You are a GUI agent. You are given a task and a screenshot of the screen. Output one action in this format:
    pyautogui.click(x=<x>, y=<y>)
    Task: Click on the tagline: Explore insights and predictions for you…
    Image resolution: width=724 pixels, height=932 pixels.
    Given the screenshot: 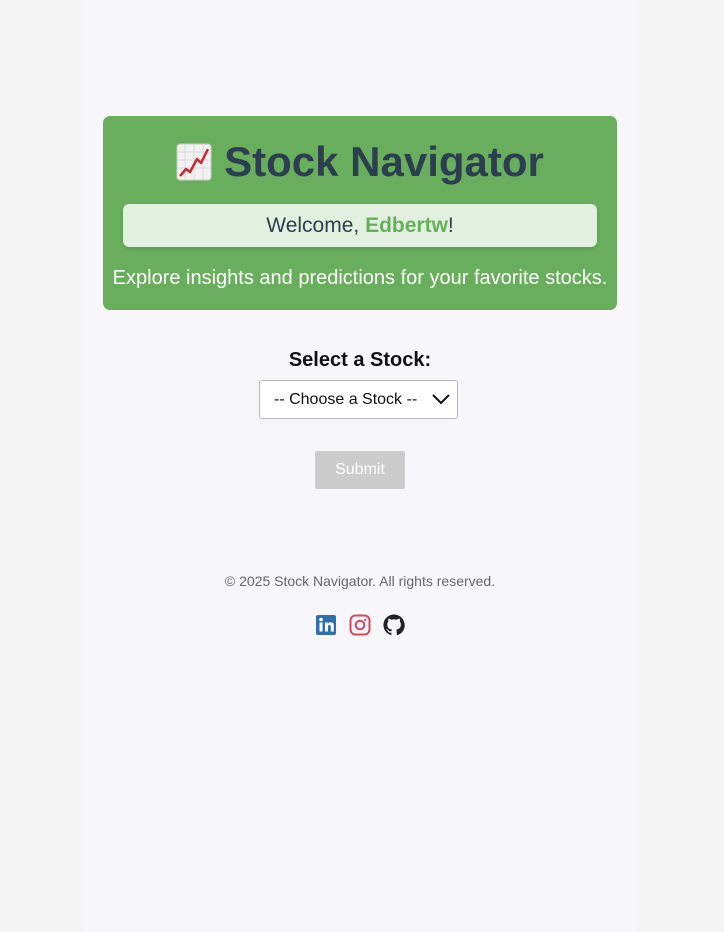 What is the action you would take?
    pyautogui.click(x=360, y=278)
    